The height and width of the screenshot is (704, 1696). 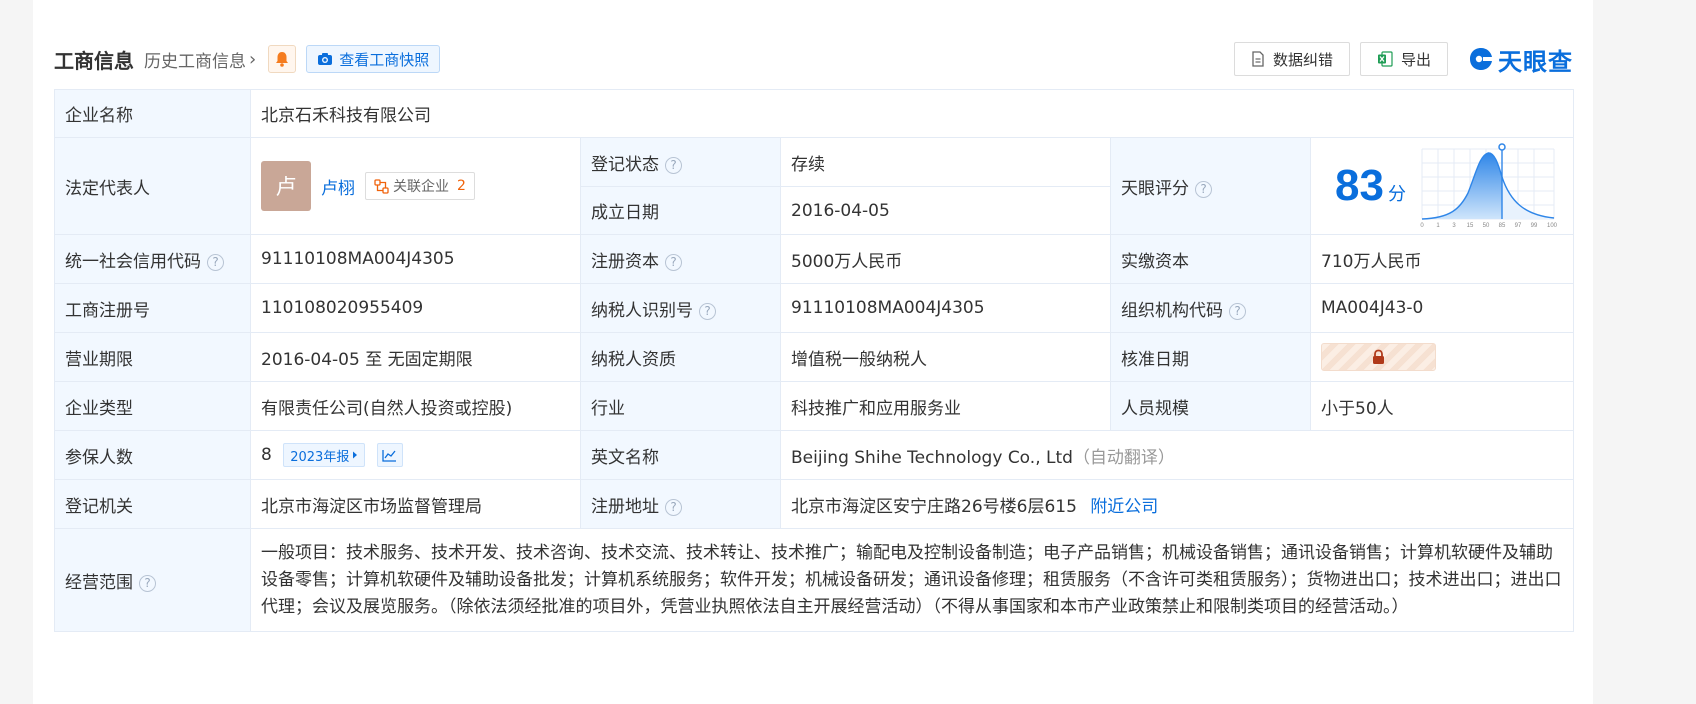 I want to click on section-header: 工商信息 历史工商信息 › 查看工商快照 数据纠错 导出 天眼查, so click(x=813, y=59).